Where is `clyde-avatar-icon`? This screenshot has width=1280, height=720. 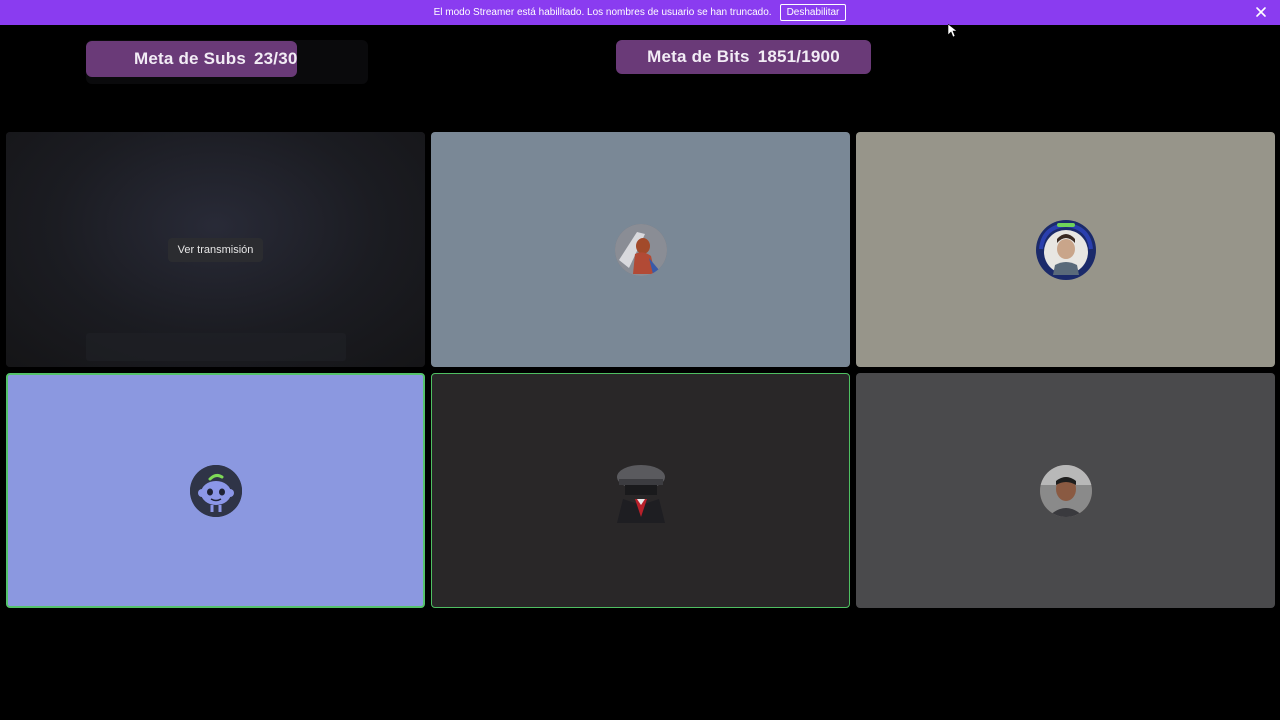 clyde-avatar-icon is located at coordinates (215, 490).